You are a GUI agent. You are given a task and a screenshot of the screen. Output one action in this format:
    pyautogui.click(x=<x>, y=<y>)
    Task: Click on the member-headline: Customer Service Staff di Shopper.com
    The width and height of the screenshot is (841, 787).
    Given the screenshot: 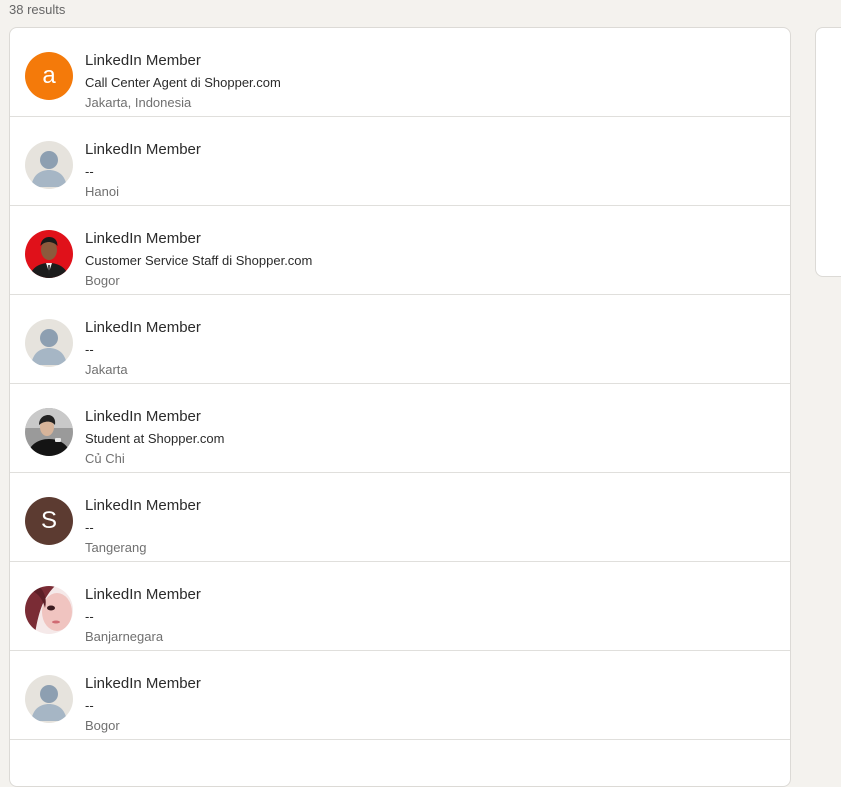 What is the action you would take?
    pyautogui.click(x=199, y=260)
    